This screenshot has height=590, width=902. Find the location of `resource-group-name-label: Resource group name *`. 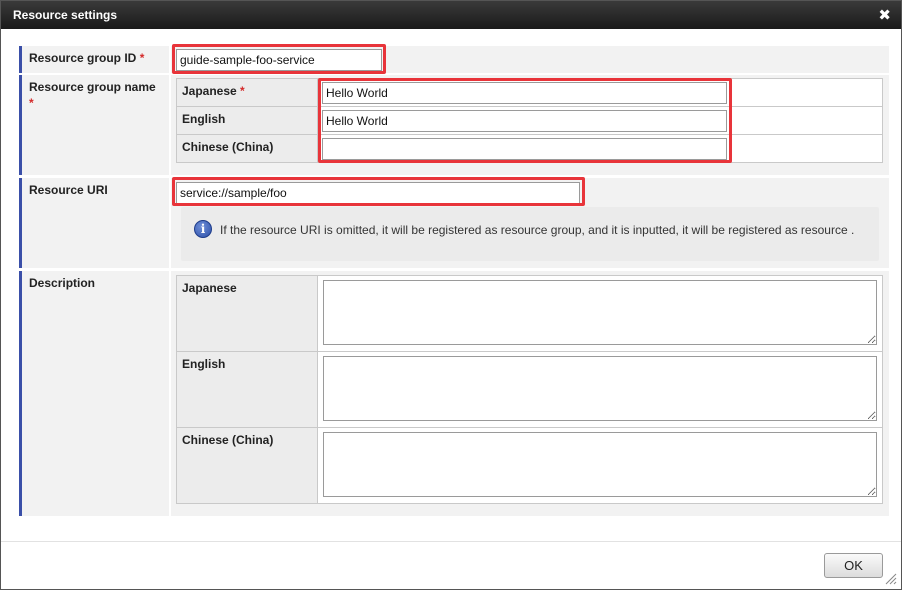

resource-group-name-label: Resource group name * is located at coordinates (94, 125).